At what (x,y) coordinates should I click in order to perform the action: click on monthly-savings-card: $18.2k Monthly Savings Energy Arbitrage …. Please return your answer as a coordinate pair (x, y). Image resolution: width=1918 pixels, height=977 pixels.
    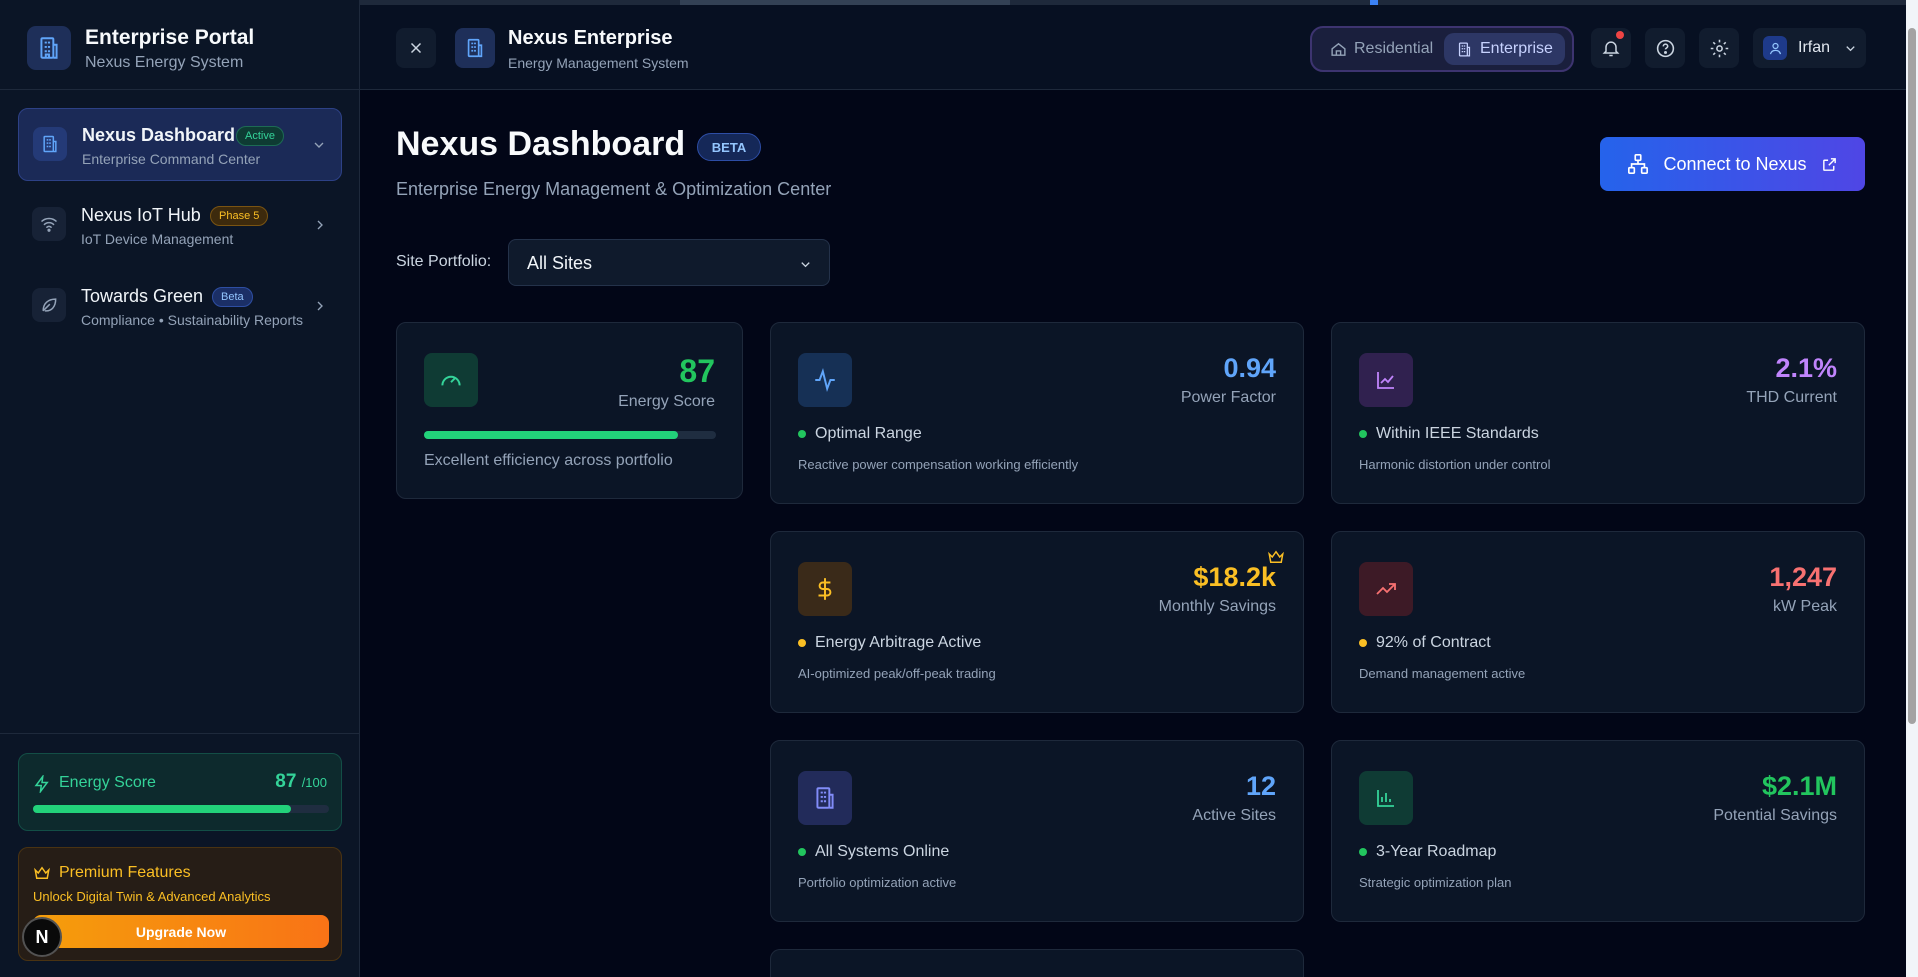
    Looking at the image, I should click on (1037, 622).